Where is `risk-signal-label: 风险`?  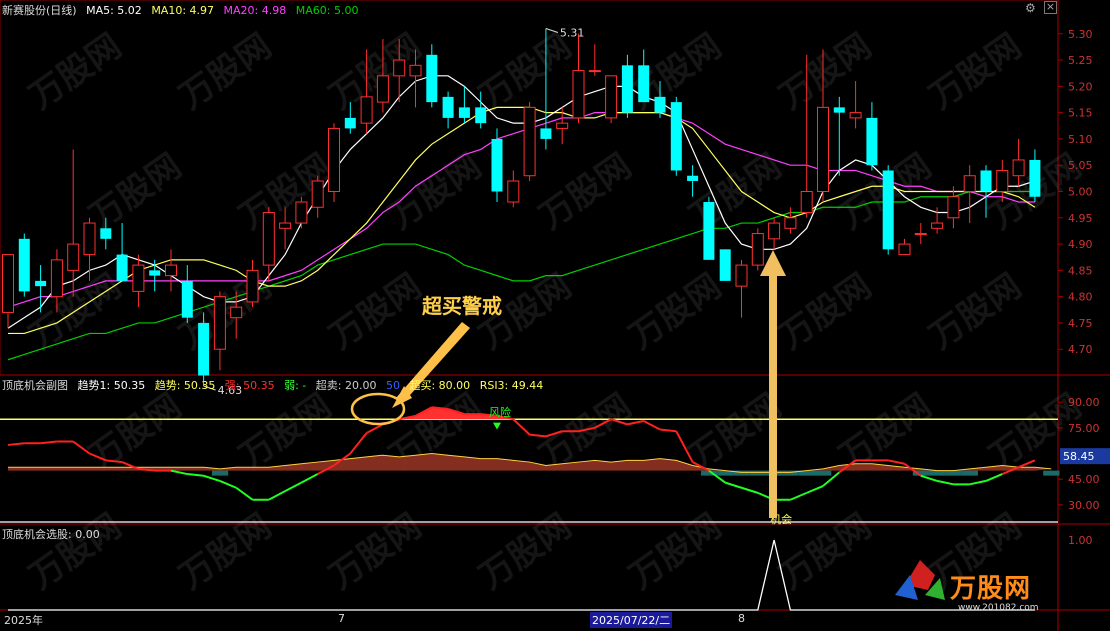 risk-signal-label: 风险 is located at coordinates (500, 412).